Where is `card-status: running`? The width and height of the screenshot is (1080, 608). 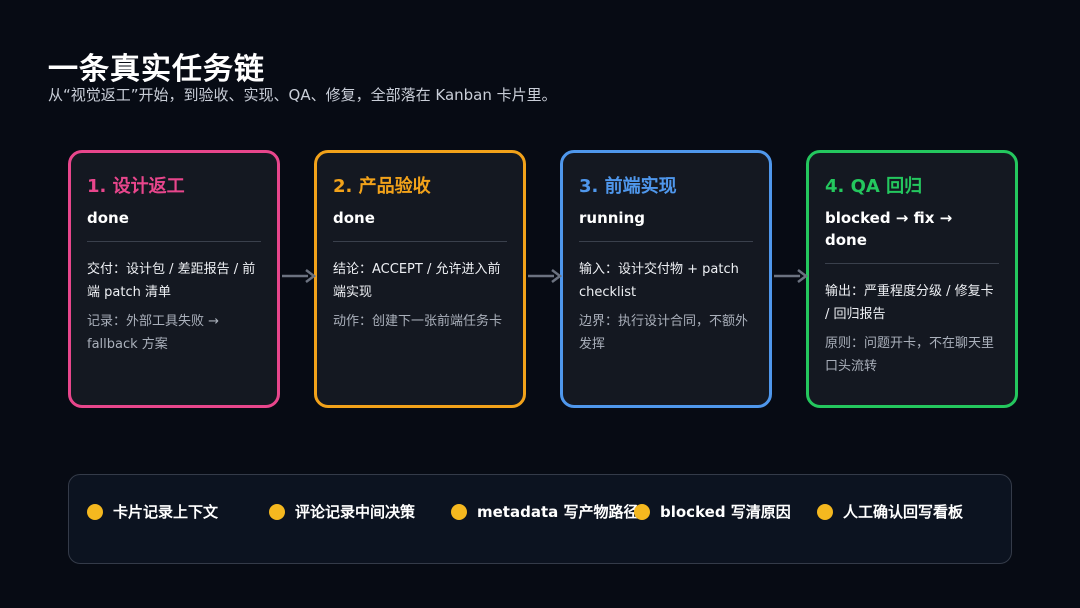 card-status: running is located at coordinates (612, 218).